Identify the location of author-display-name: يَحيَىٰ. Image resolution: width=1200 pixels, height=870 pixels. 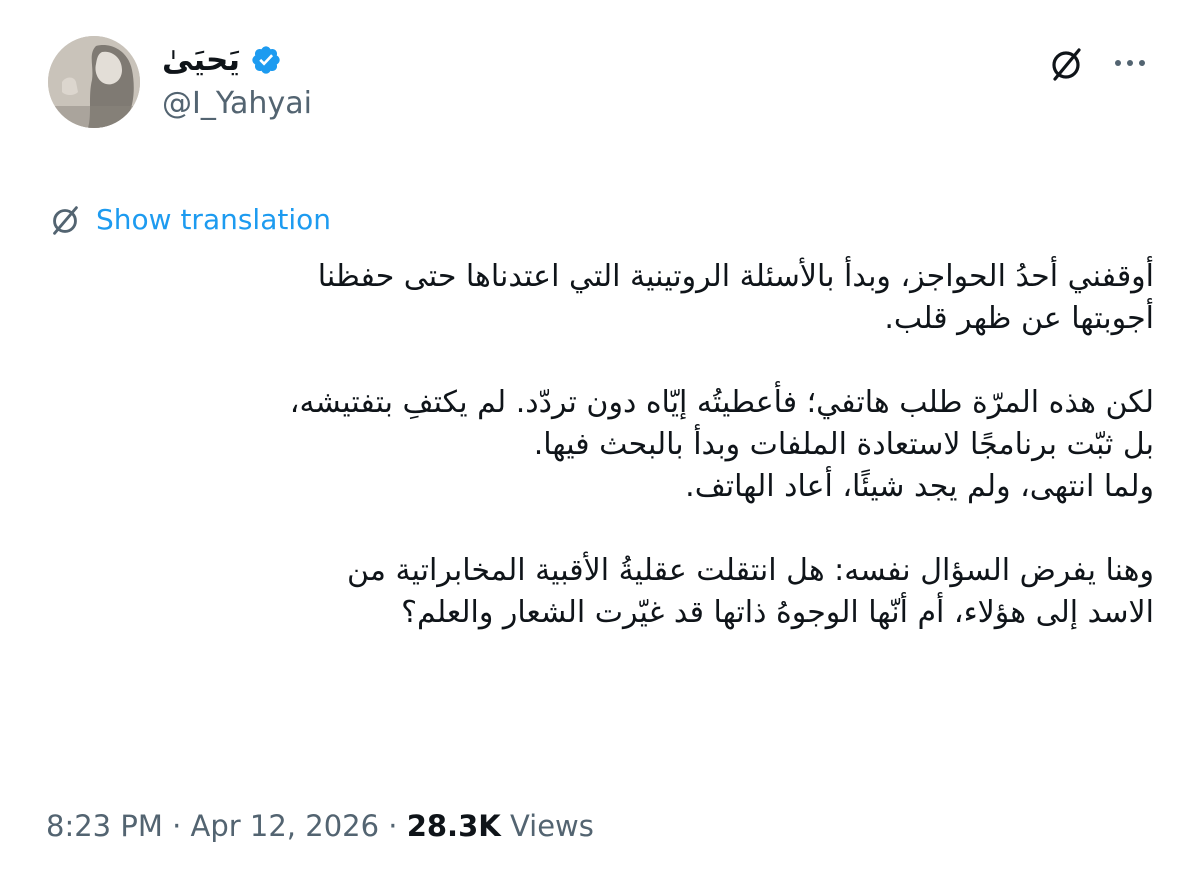
(201, 60).